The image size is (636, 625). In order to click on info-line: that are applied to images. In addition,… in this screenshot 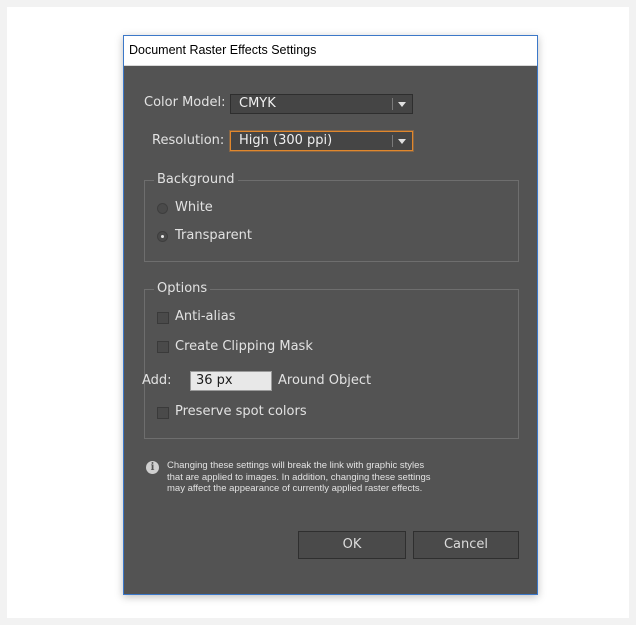, I will do `click(299, 477)`.